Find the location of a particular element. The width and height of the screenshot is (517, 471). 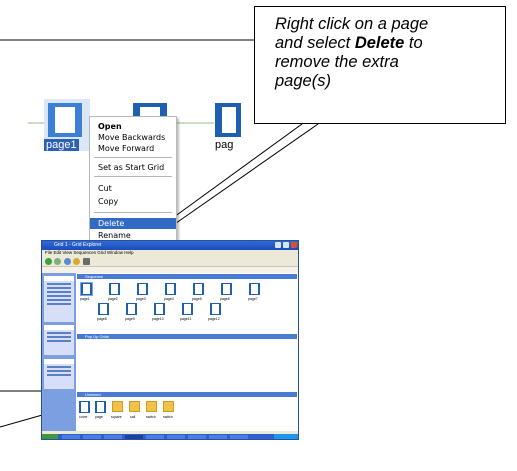

places-panel is located at coordinates (59, 374).